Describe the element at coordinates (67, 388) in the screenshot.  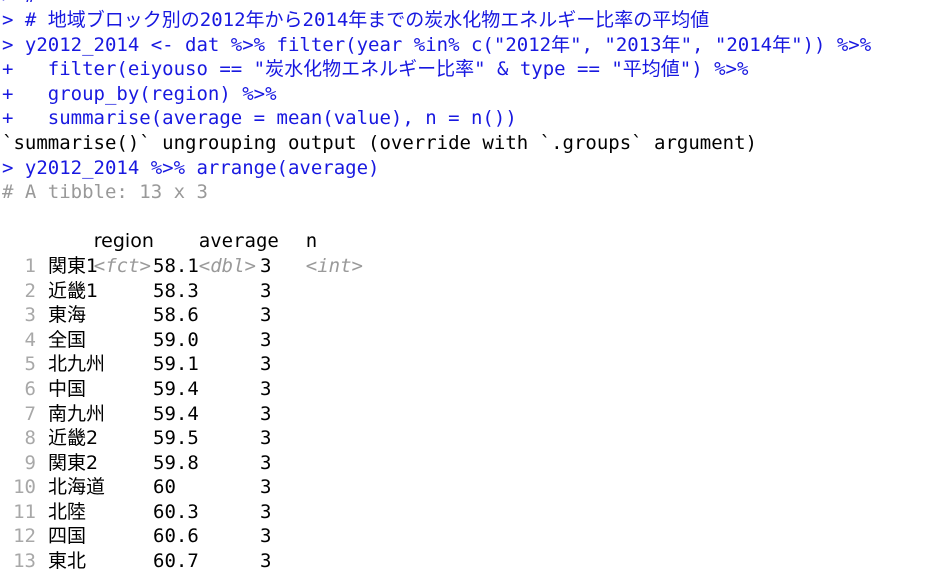
I see `row-region: 中国` at that location.